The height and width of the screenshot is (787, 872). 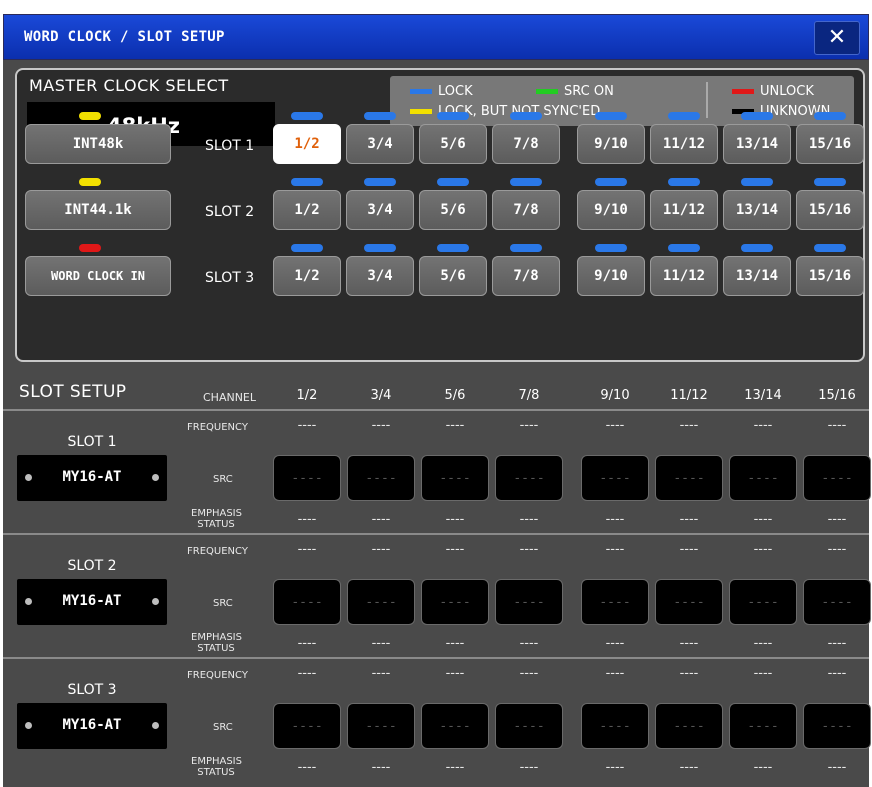 I want to click on channel-header: 15/16, so click(x=837, y=395).